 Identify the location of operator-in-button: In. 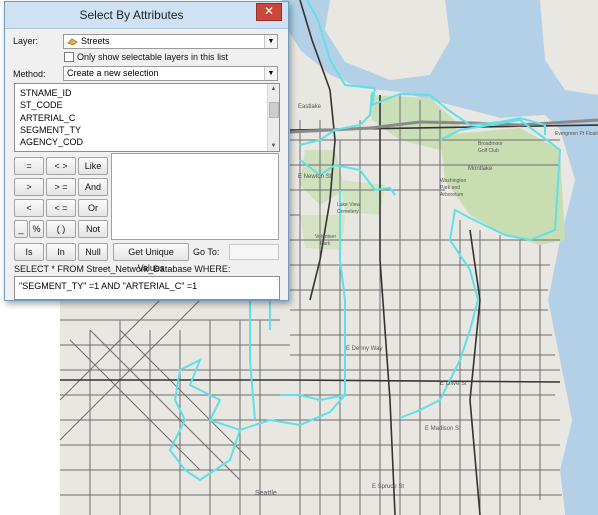
(61, 252).